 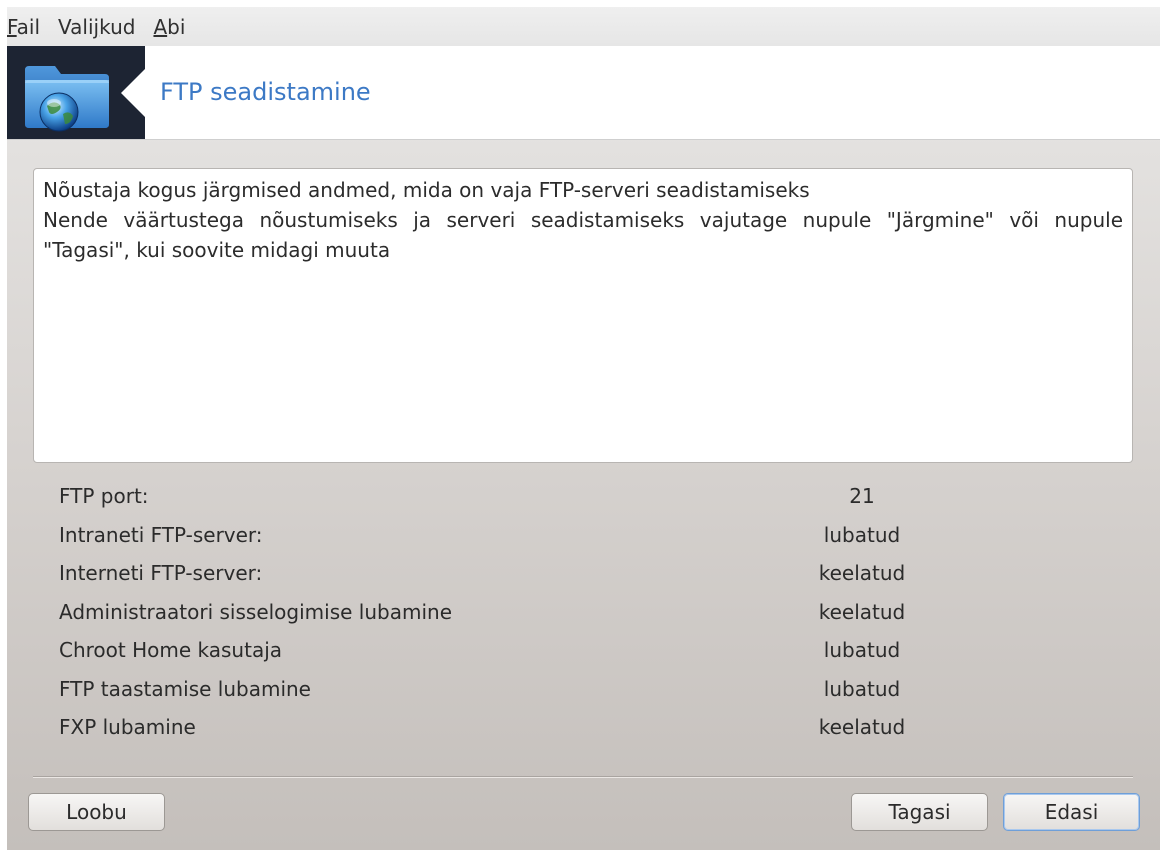 I want to click on menu-options-rest: kud, so click(x=117, y=26).